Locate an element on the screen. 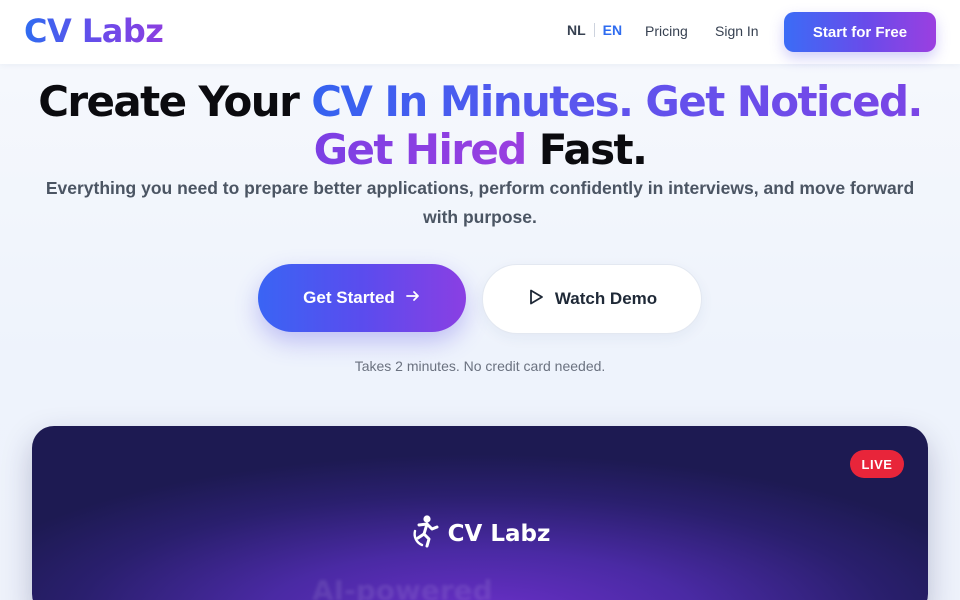 The height and width of the screenshot is (600, 960). hero-title-highlight-2: Get Hired is located at coordinates (420, 149).